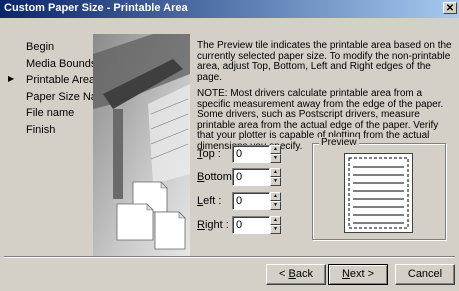 The height and width of the screenshot is (291, 459). Describe the element at coordinates (425, 274) in the screenshot. I see `cancel-button: Cancel` at that location.